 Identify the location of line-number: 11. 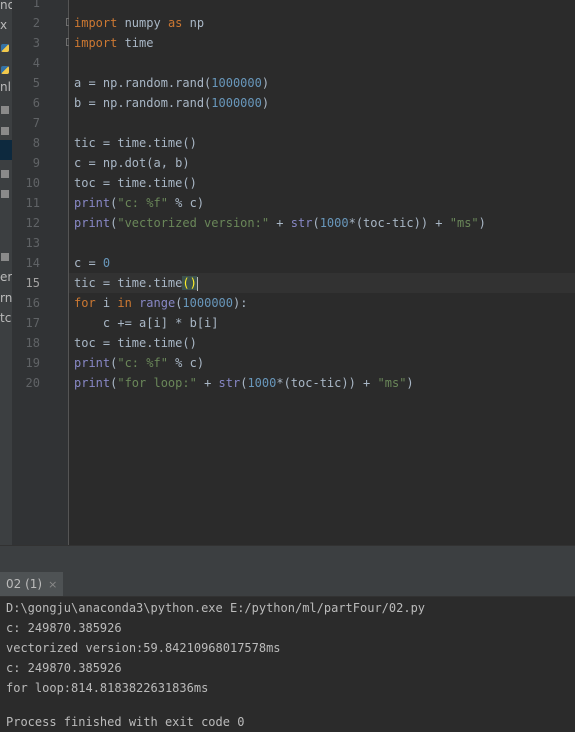
(32, 203).